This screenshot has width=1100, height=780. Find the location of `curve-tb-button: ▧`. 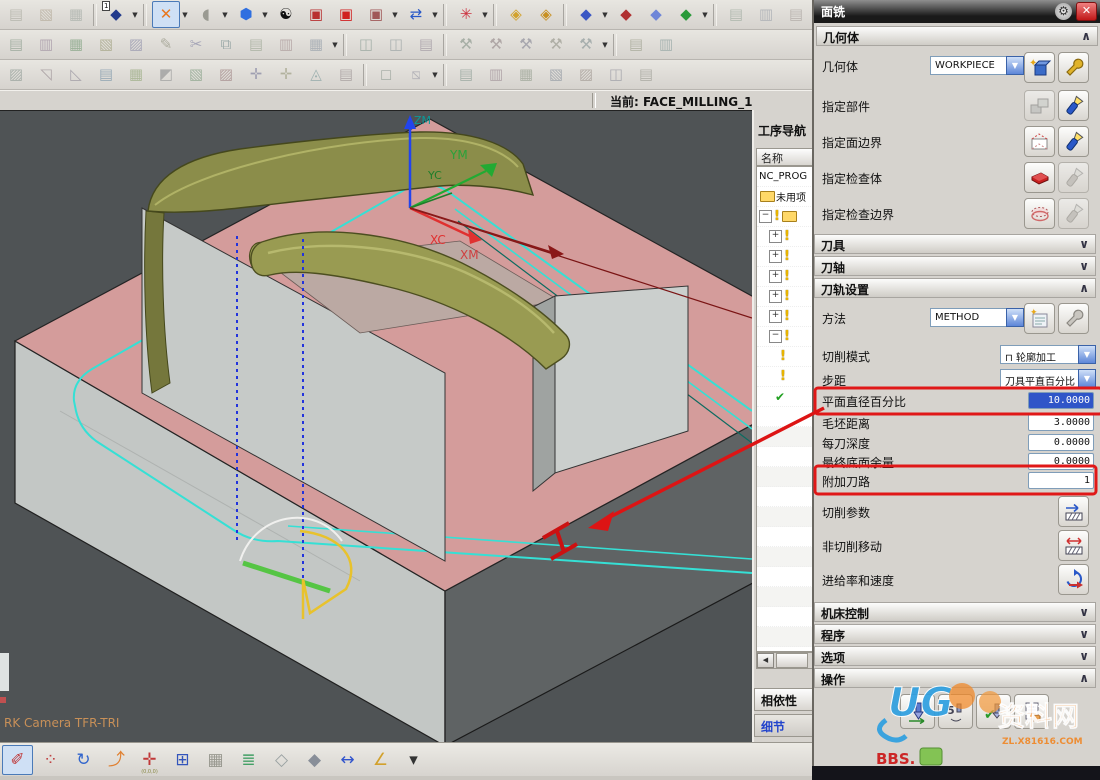

curve-tb-button: ▧ is located at coordinates (556, 74).